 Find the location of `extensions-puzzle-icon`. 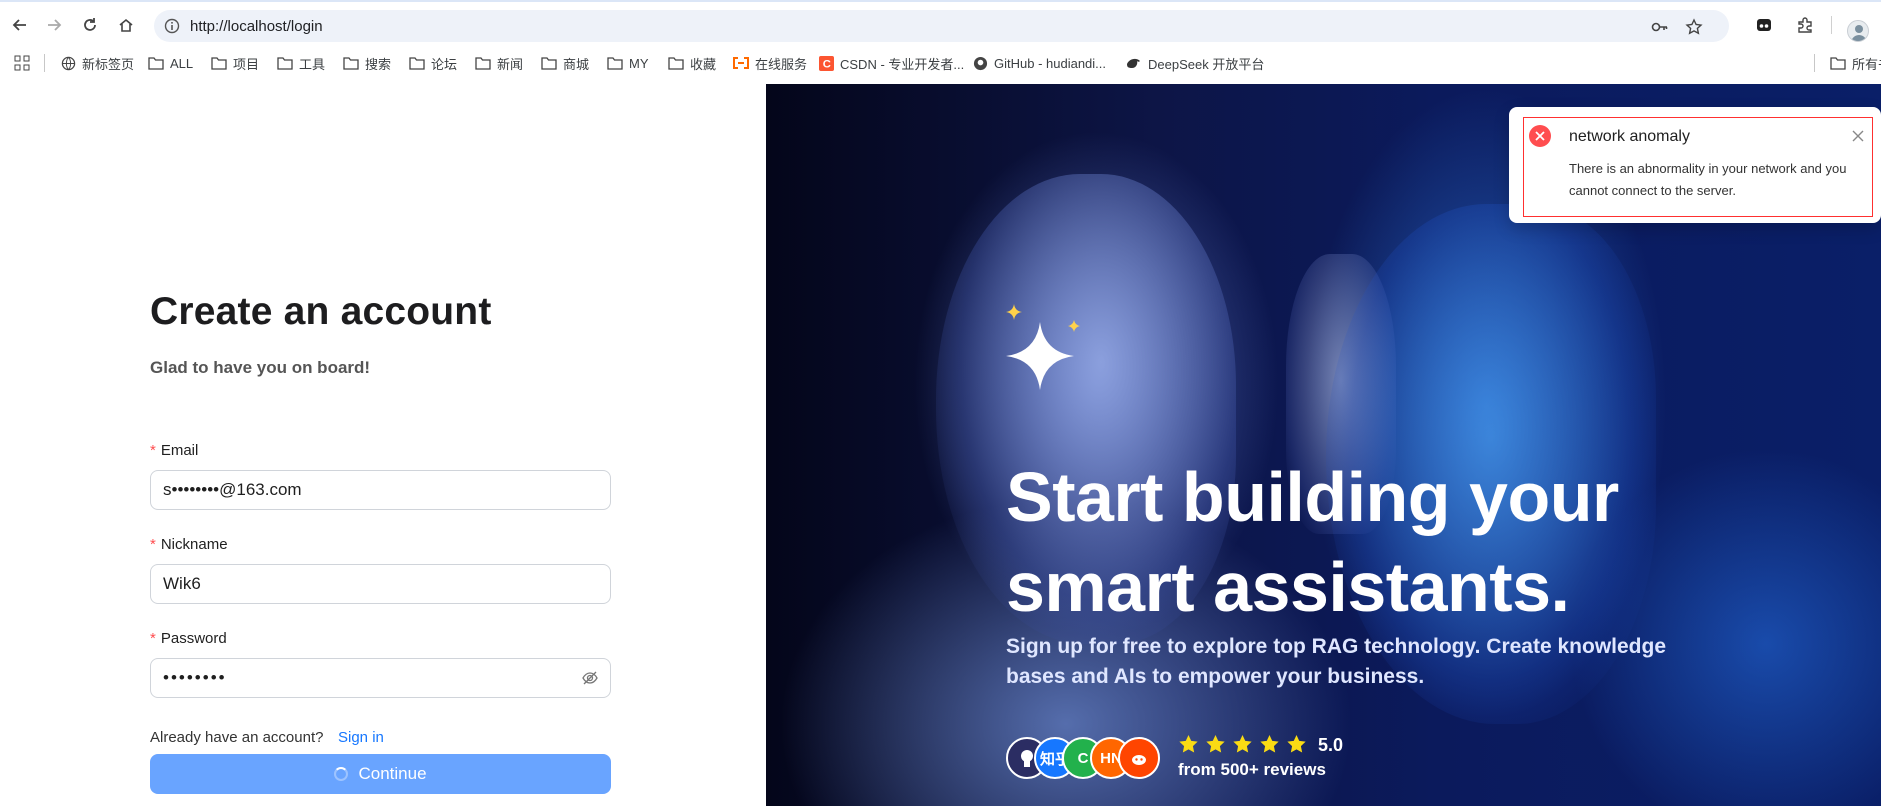

extensions-puzzle-icon is located at coordinates (1805, 25).